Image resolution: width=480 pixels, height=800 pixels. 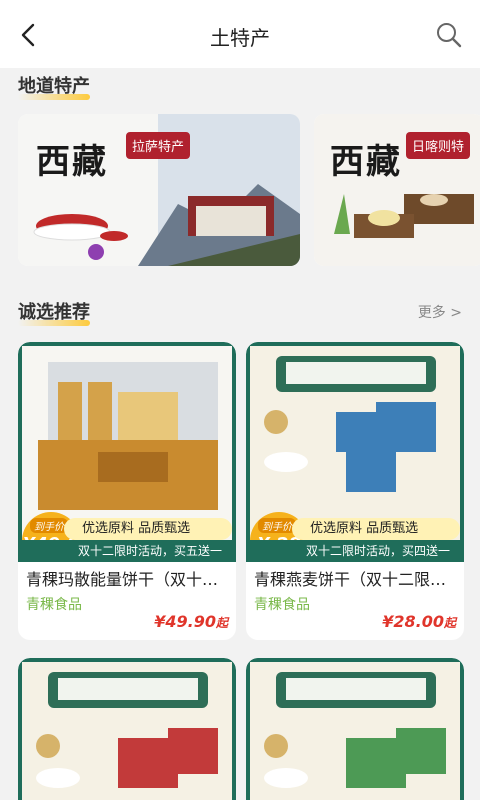 What do you see at coordinates (240, 38) in the screenshot?
I see `page-title: 土特产` at bounding box center [240, 38].